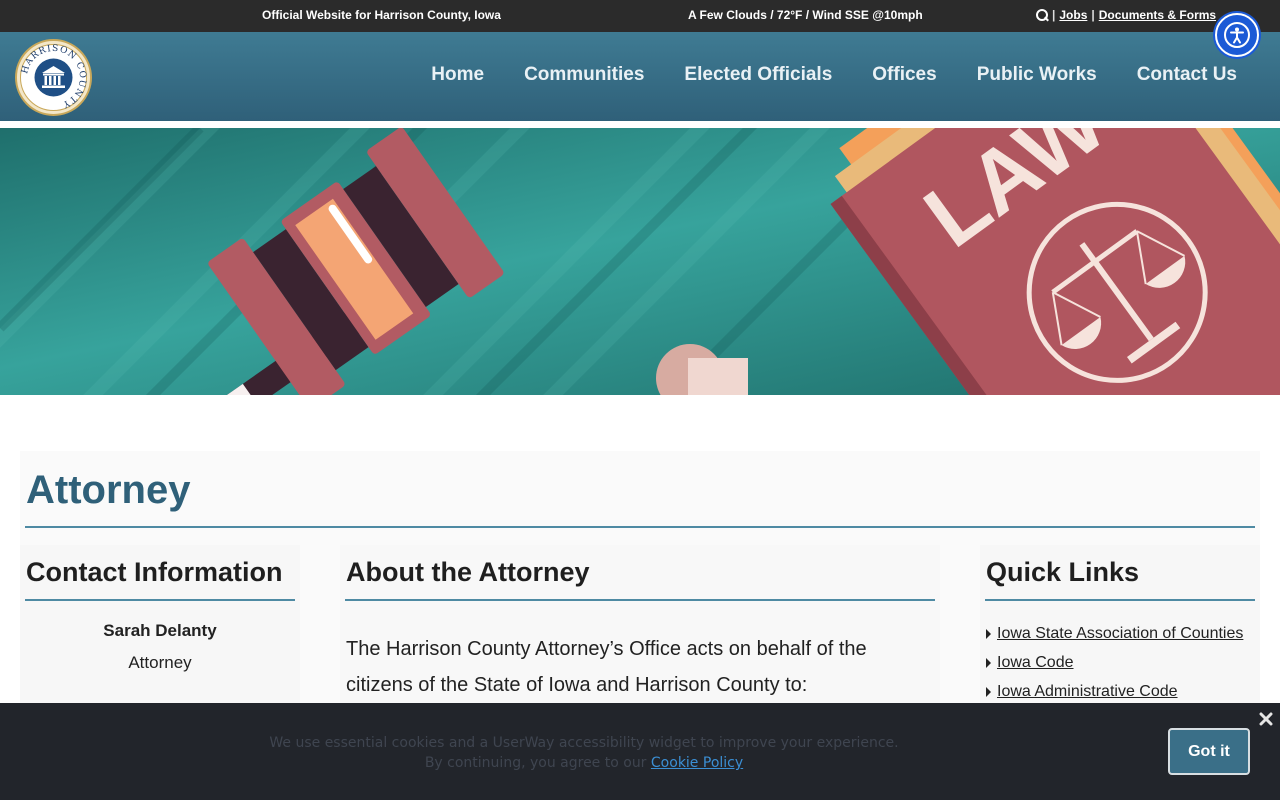  What do you see at coordinates (1063, 572) in the screenshot?
I see `quick-links-heading: Quick Links` at bounding box center [1063, 572].